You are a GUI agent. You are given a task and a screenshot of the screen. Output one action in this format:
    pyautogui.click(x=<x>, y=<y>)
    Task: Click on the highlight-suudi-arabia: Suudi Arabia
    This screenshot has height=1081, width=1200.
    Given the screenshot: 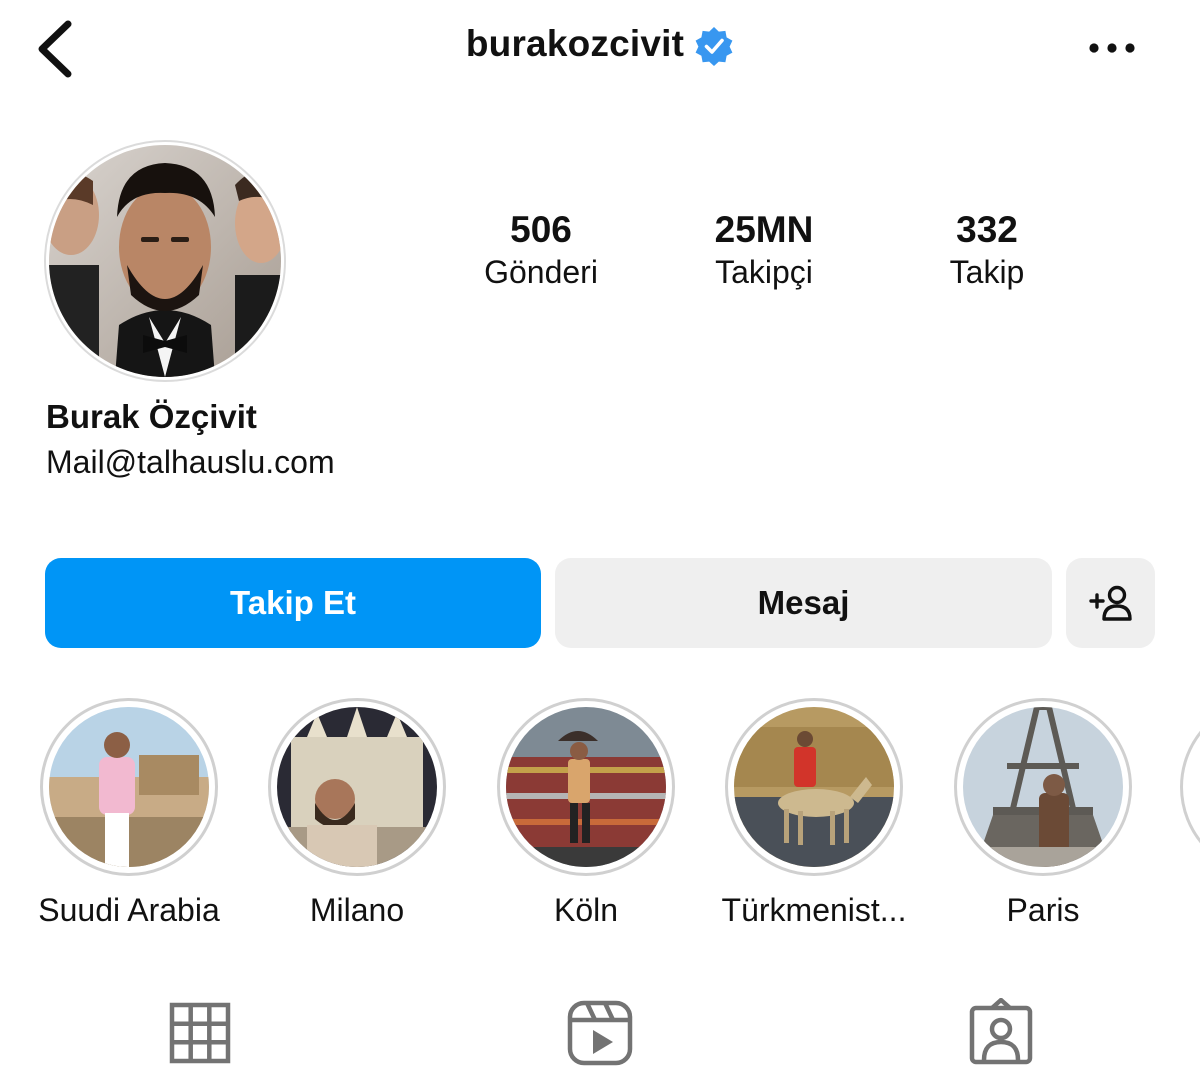 What is the action you would take?
    pyautogui.click(x=129, y=813)
    